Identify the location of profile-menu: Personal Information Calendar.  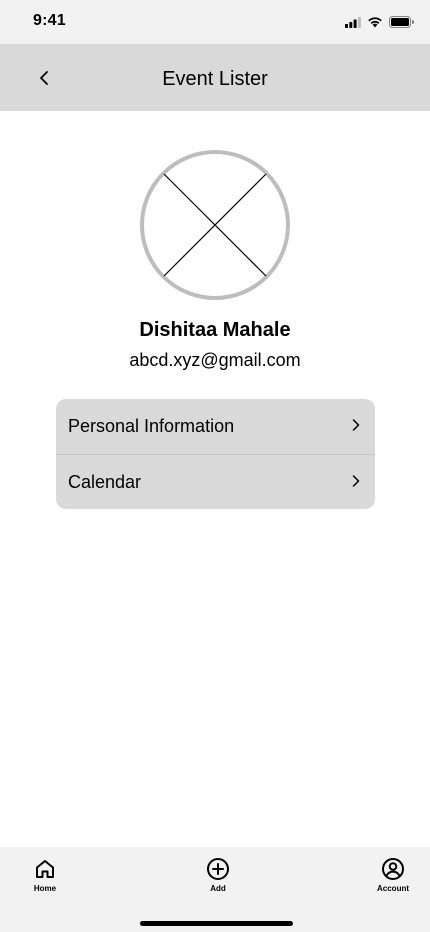
(215, 454).